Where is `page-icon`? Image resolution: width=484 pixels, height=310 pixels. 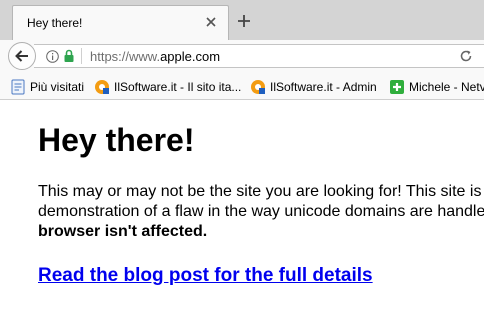
page-icon is located at coordinates (18, 87).